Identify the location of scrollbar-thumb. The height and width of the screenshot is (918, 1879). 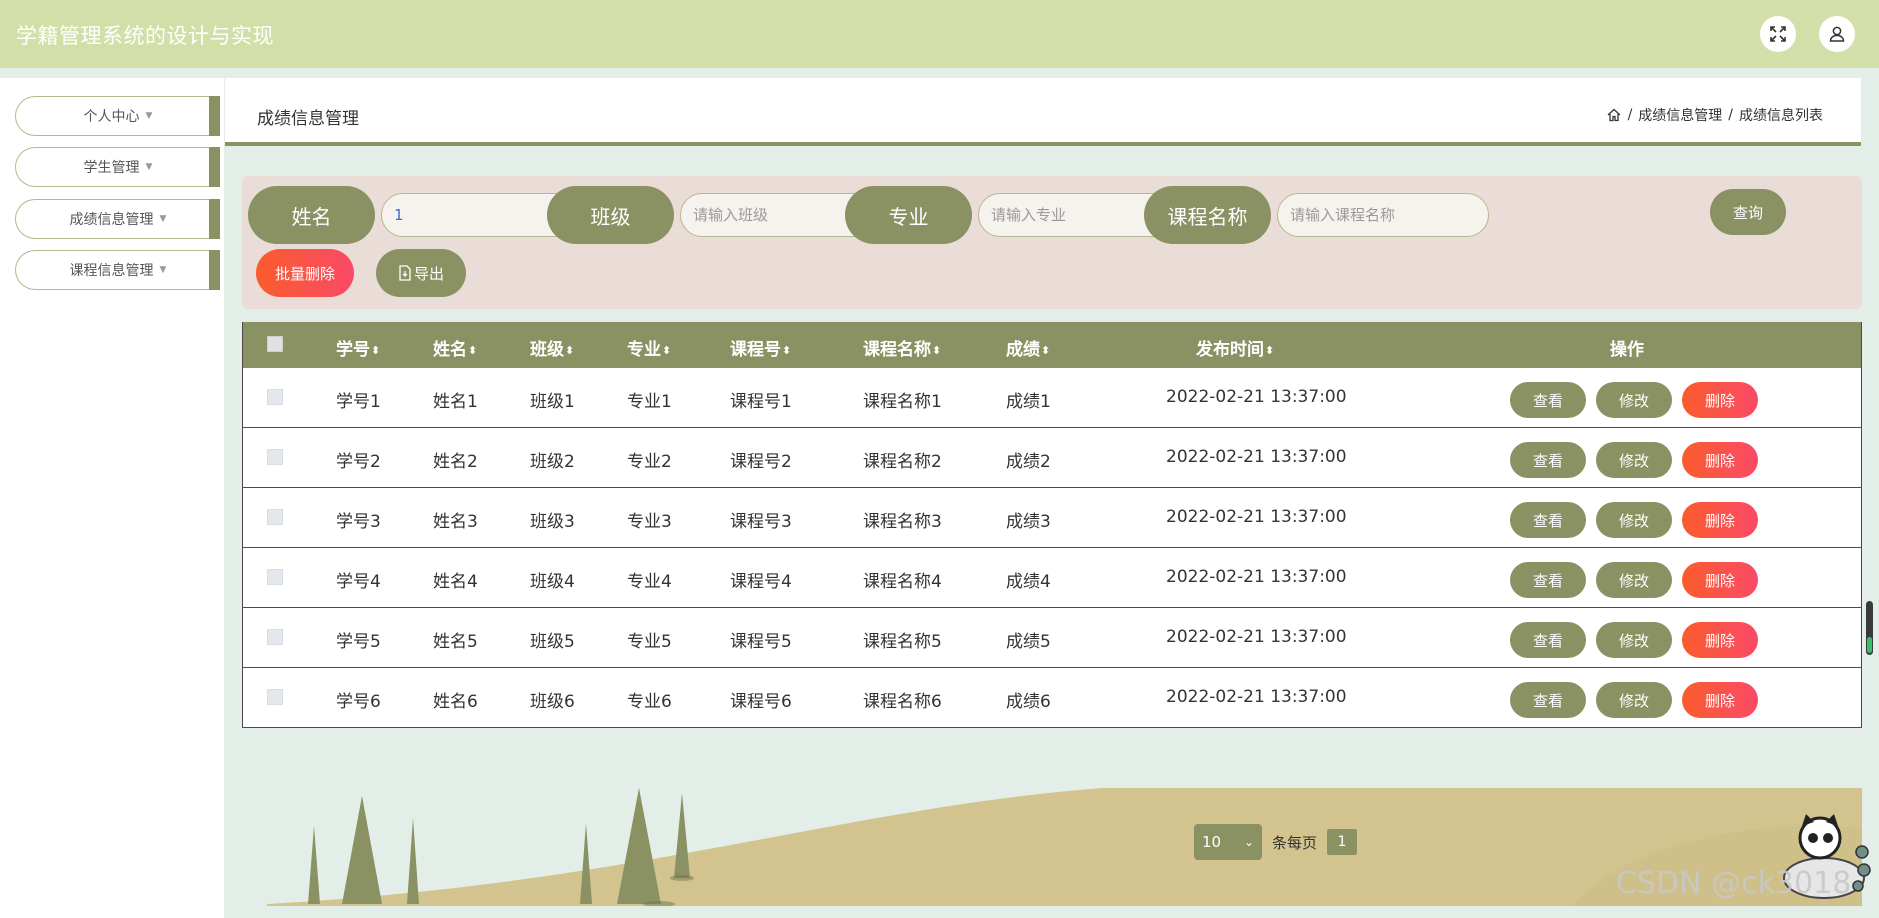
(1869, 628).